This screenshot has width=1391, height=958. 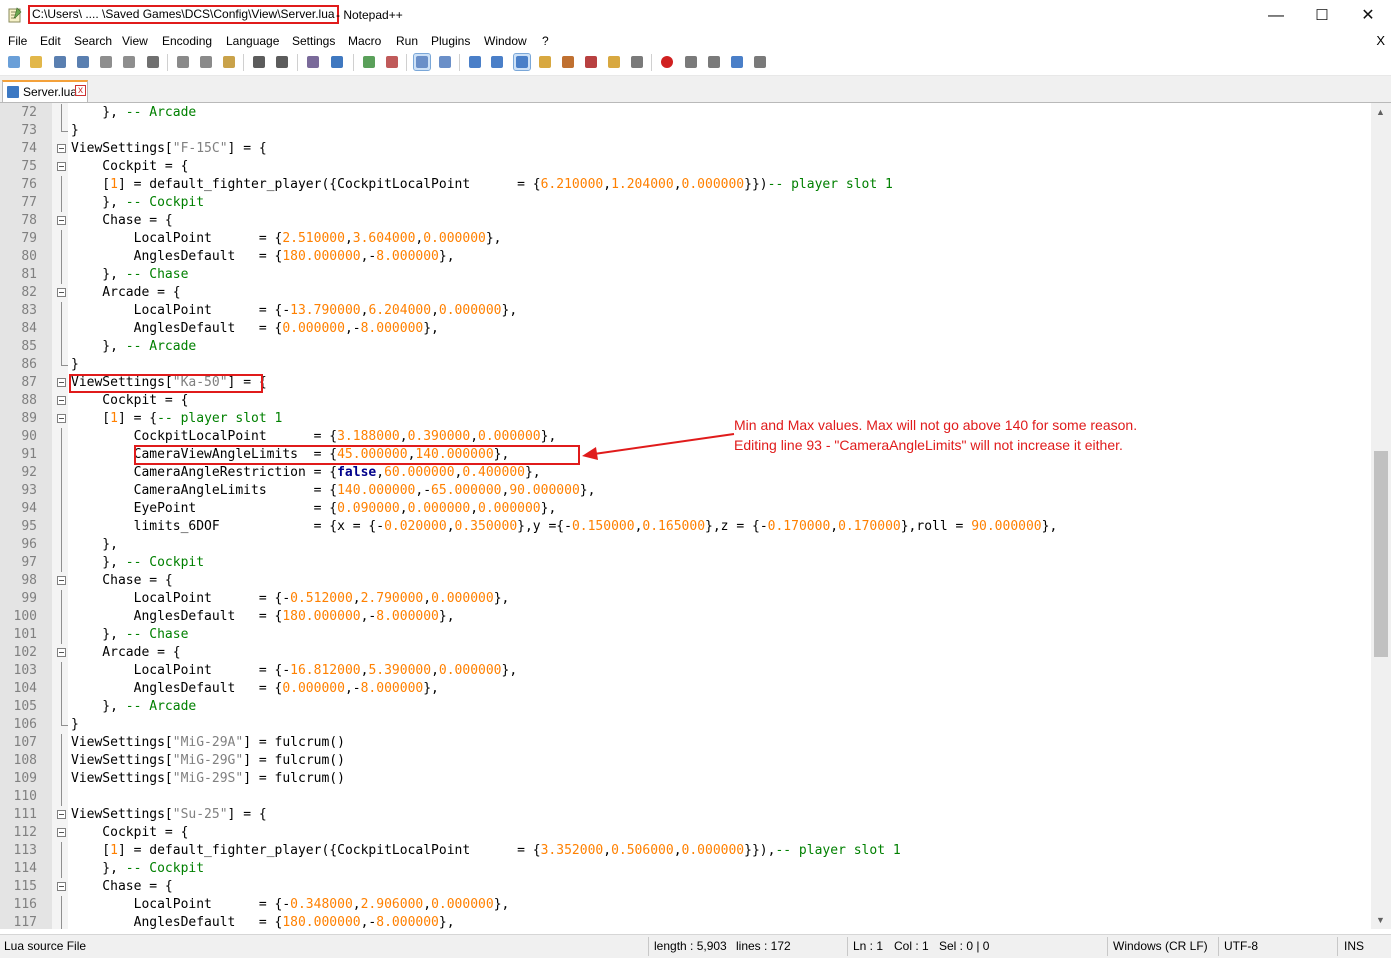 I want to click on menu-view: View, so click(x=135, y=41).